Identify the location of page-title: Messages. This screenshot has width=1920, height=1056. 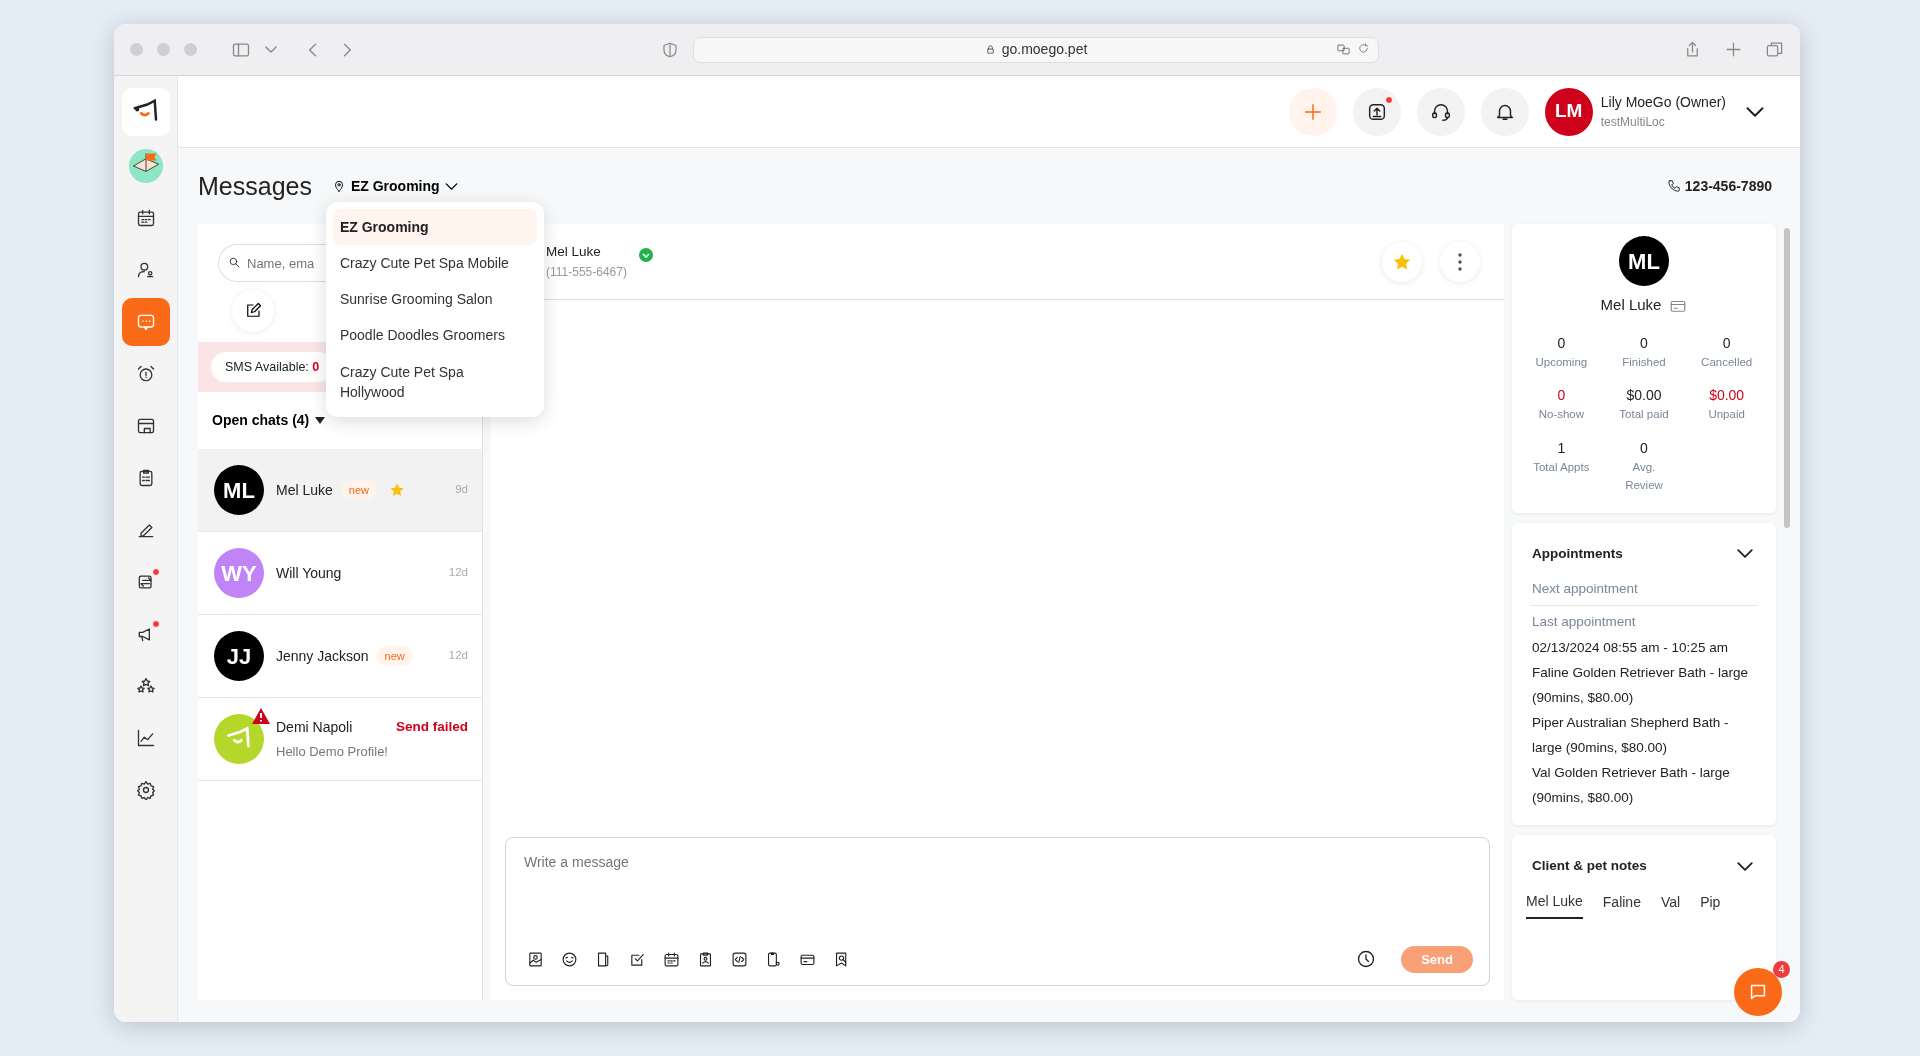
(255, 186).